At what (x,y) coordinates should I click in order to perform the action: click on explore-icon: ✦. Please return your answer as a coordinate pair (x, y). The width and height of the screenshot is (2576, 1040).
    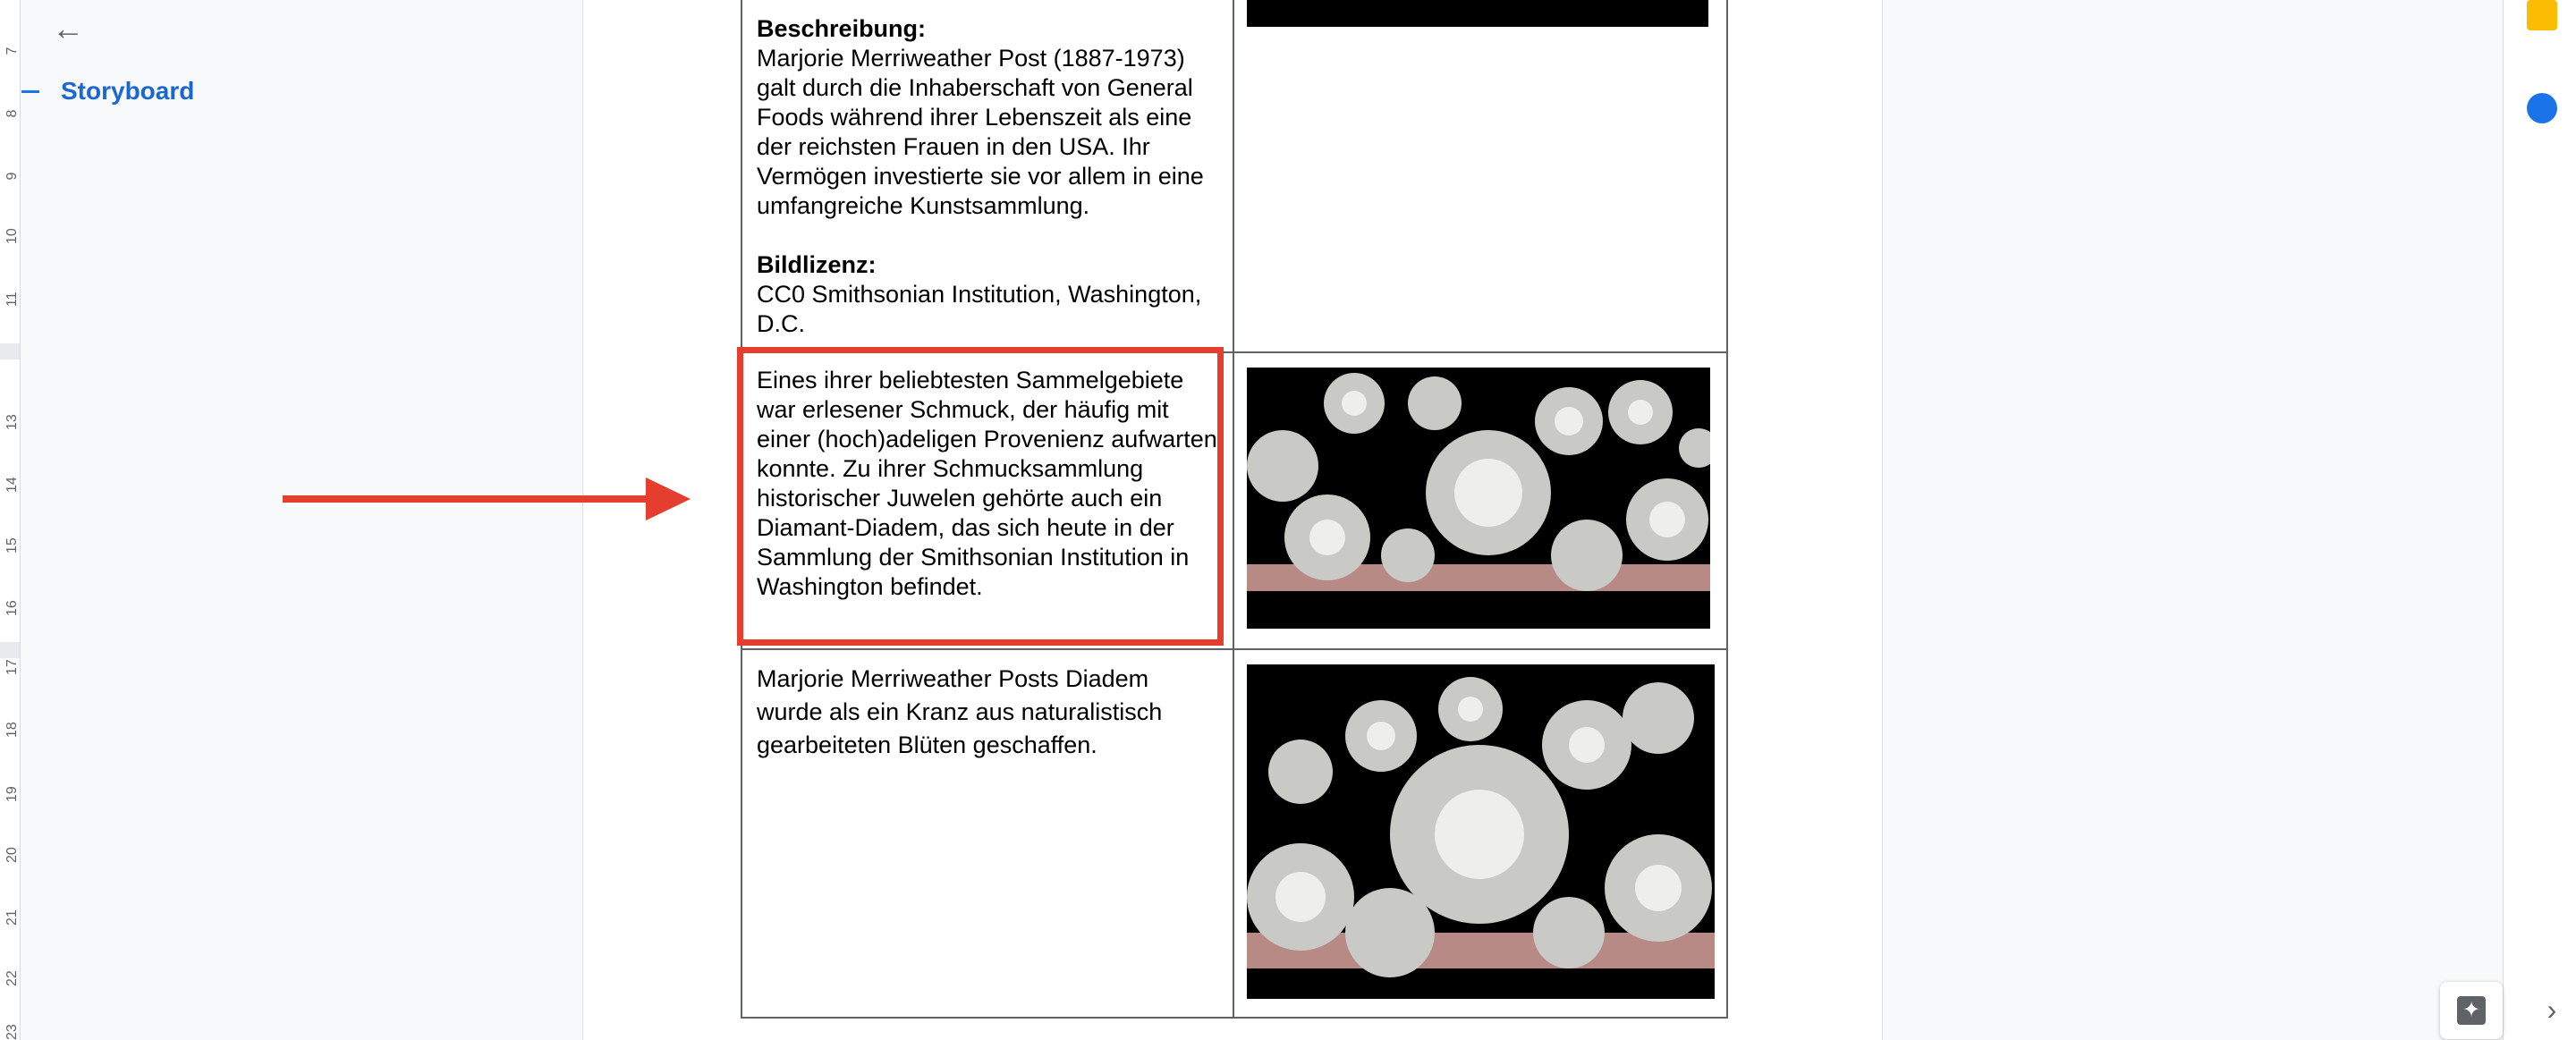
    Looking at the image, I should click on (2471, 1011).